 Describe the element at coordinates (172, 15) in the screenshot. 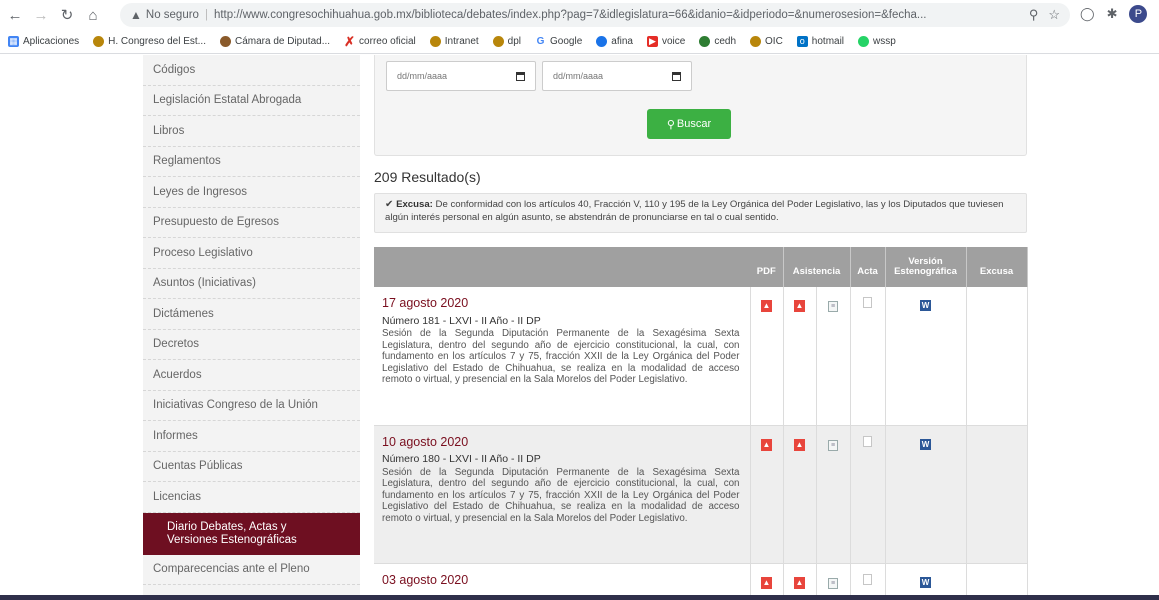

I see `security-label: No seguro` at that location.